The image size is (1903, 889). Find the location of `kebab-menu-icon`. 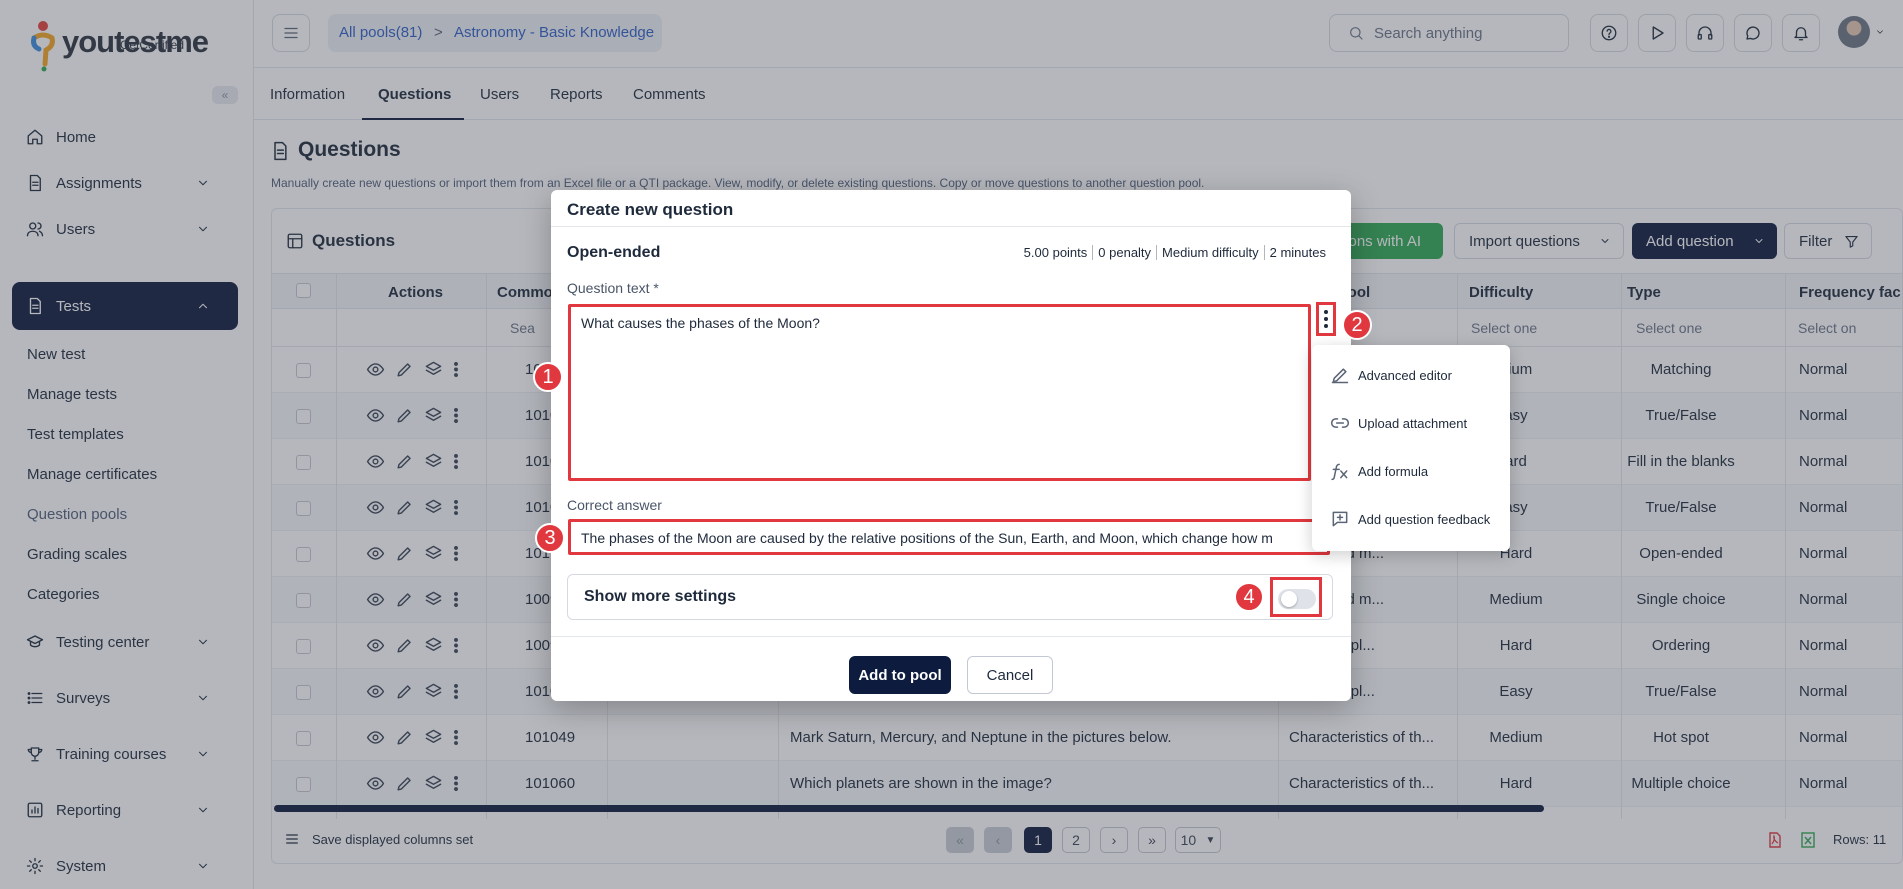

kebab-menu-icon is located at coordinates (1326, 319).